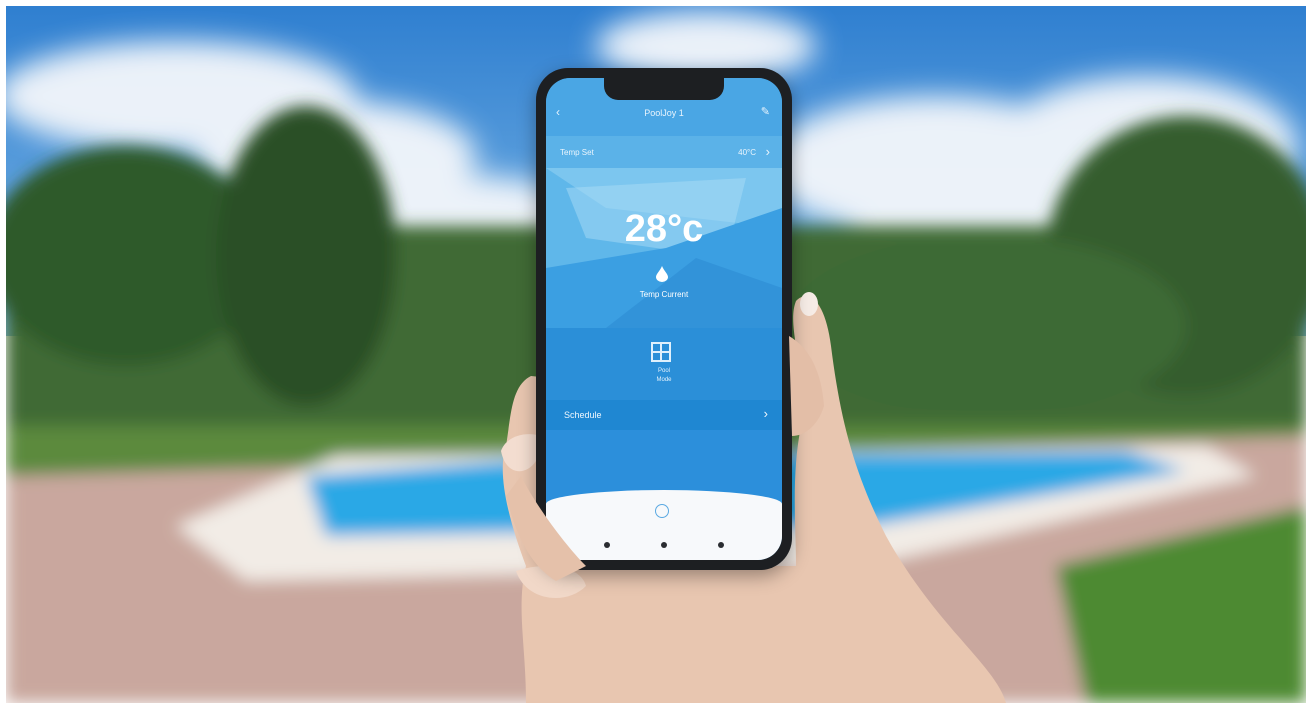  What do you see at coordinates (664, 89) in the screenshot?
I see `phone-notch` at bounding box center [664, 89].